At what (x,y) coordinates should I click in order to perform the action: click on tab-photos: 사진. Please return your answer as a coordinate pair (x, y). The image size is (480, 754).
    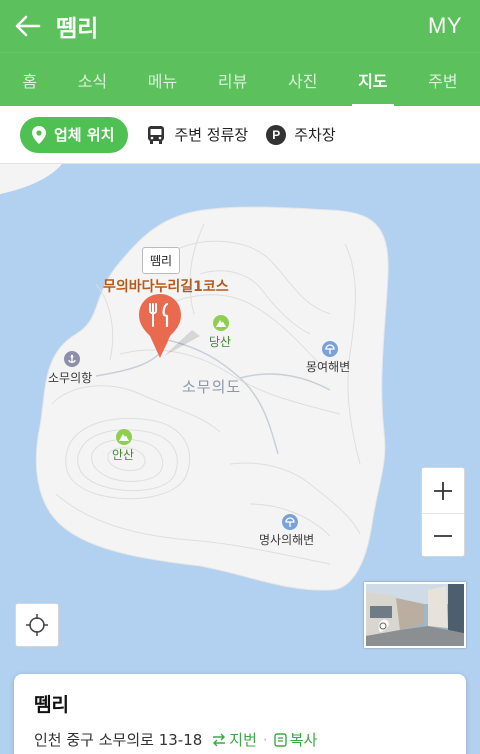
    Looking at the image, I should click on (302, 80).